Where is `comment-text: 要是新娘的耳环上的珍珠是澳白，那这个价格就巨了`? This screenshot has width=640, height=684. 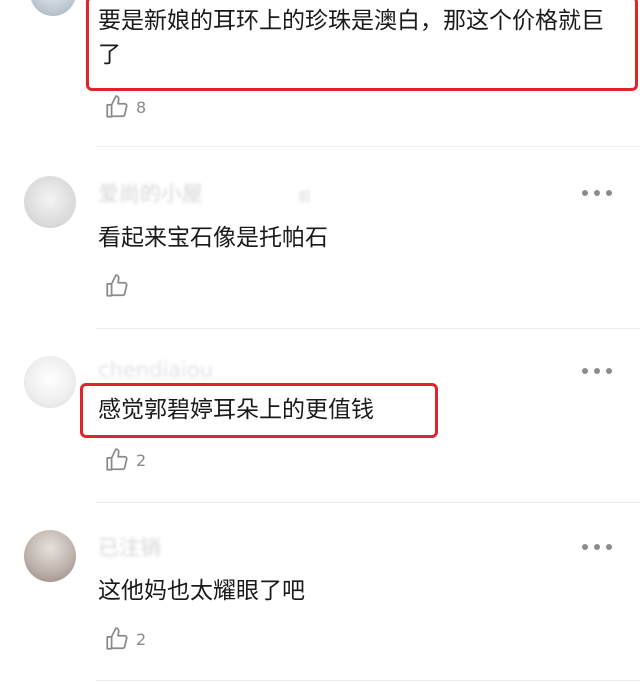
comment-text: 要是新娘的耳环上的珍珠是澳白，那这个价格就巨了 is located at coordinates (351, 38).